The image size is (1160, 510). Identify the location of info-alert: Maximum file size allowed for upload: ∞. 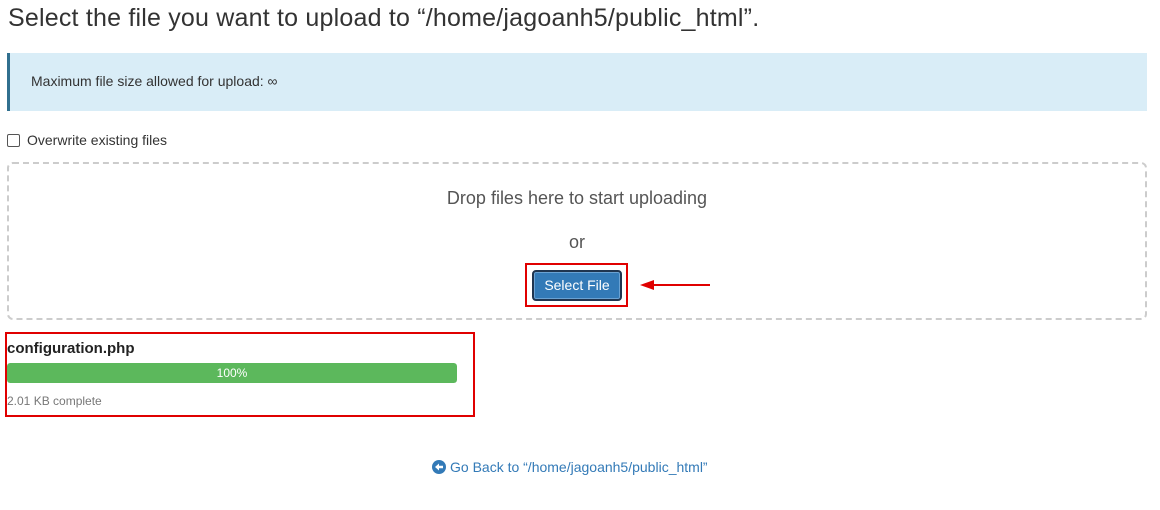
(577, 82).